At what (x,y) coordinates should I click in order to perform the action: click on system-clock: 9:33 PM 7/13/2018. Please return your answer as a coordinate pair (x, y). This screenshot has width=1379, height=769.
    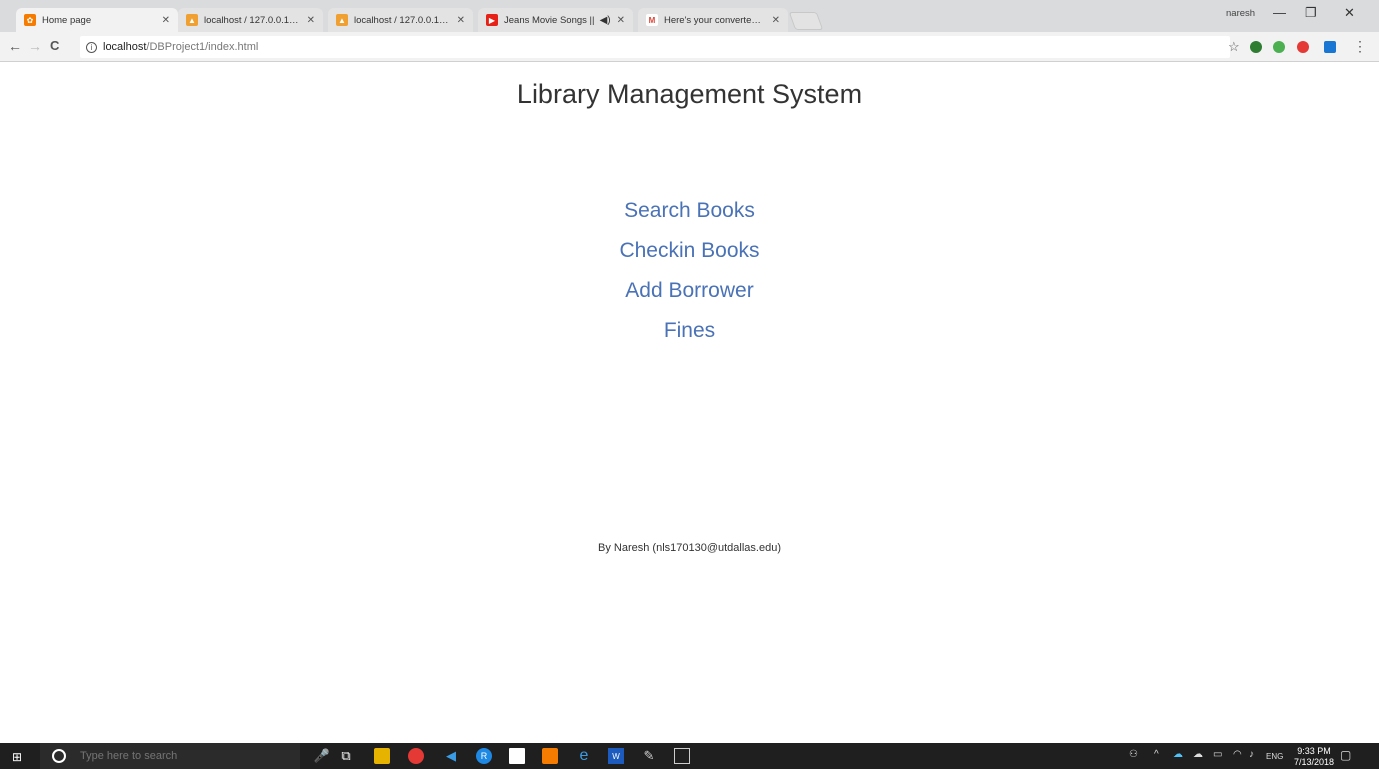
    Looking at the image, I should click on (1314, 757).